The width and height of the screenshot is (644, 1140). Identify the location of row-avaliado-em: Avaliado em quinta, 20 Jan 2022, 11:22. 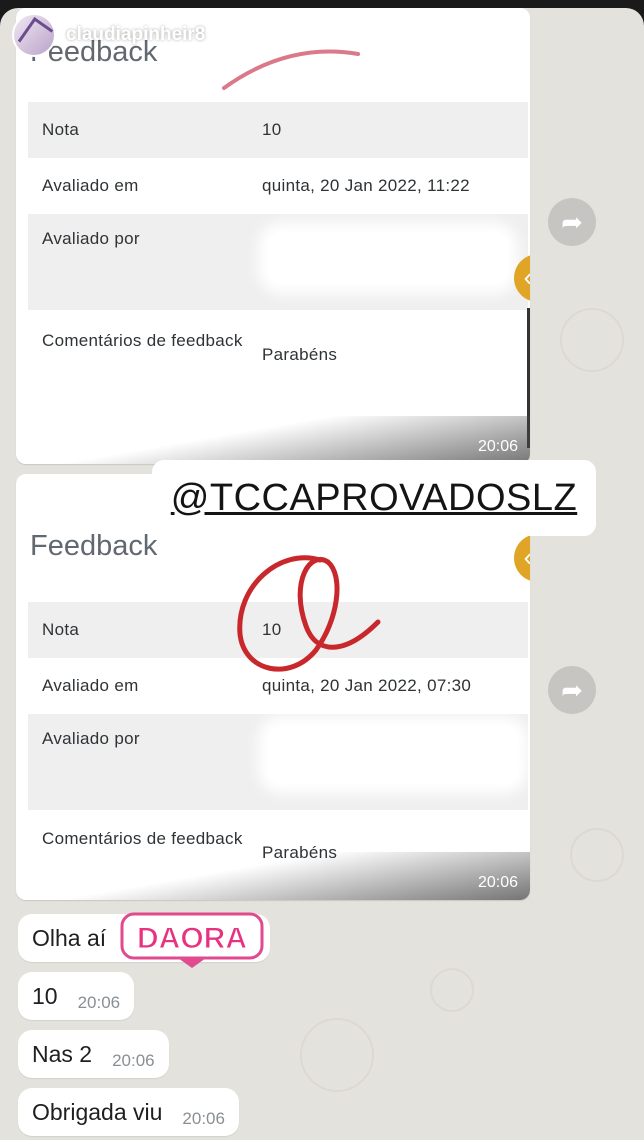
(278, 186).